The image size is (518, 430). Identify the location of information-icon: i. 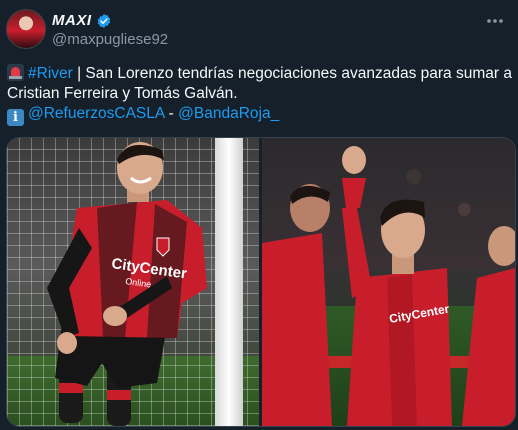
(15, 117).